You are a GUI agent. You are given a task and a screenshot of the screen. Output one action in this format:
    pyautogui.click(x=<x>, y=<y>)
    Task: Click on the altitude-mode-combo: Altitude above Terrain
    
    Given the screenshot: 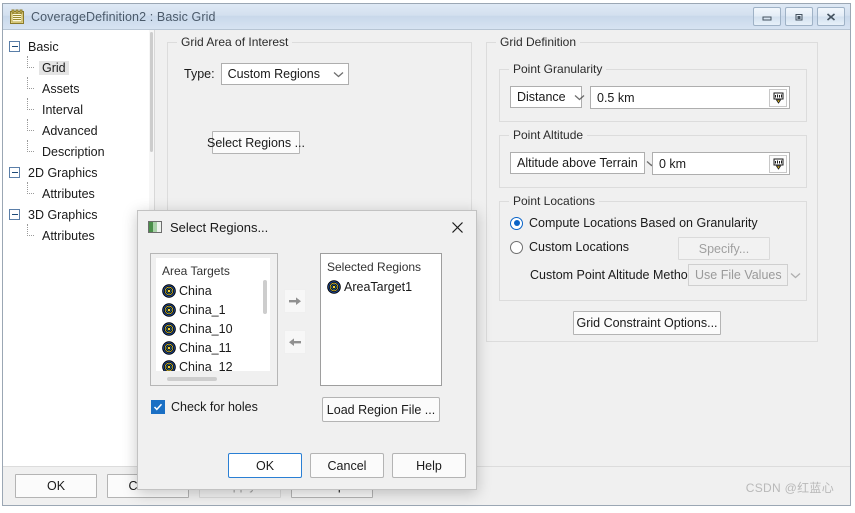 What is the action you would take?
    pyautogui.click(x=583, y=163)
    